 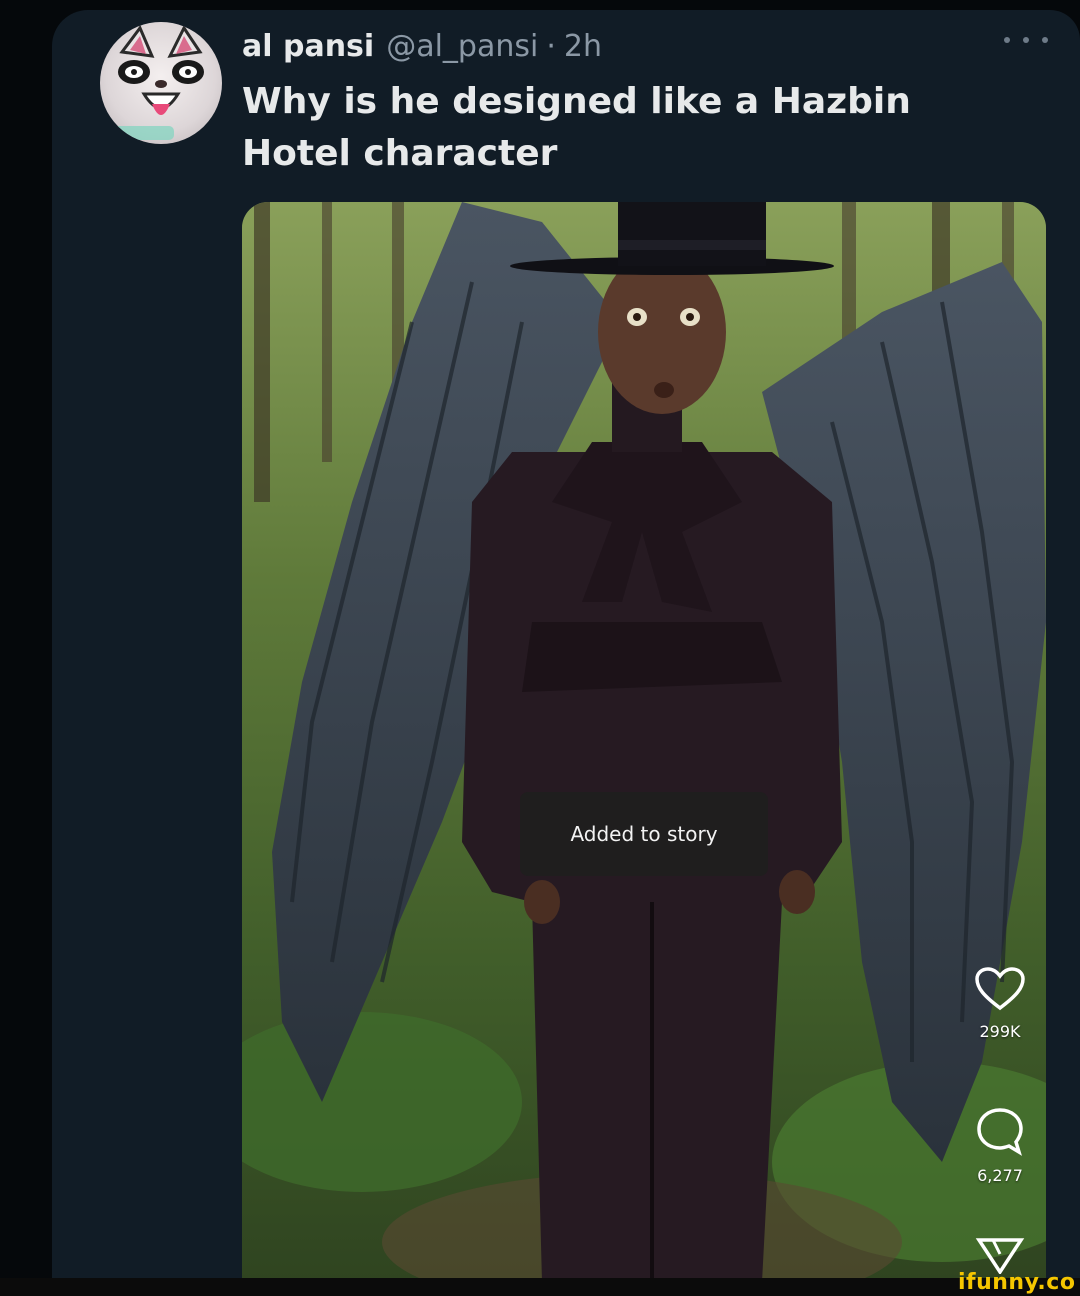 I want to click on timestamp: 2h, so click(x=583, y=46).